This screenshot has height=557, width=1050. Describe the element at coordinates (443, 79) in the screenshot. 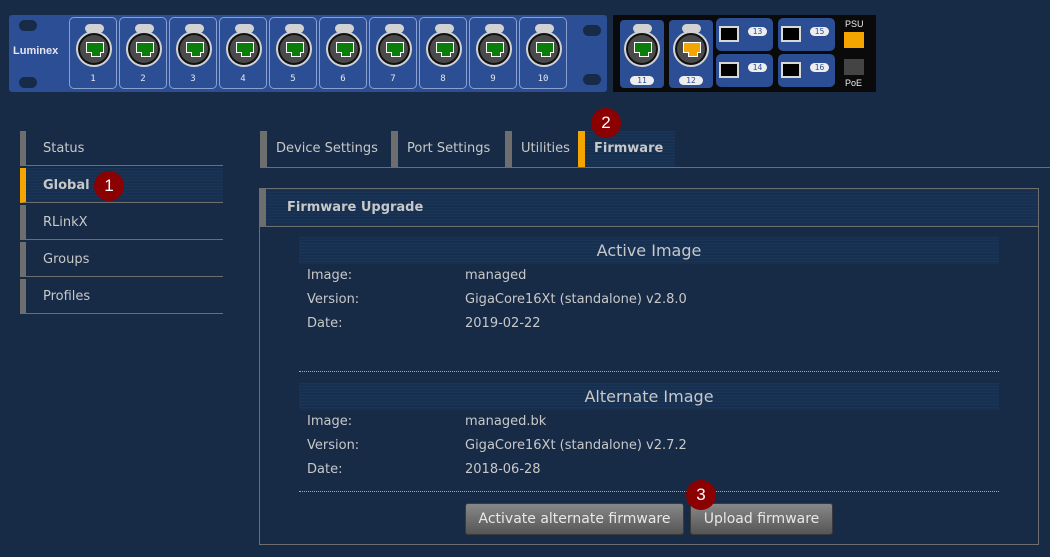

I see `port-number: 8` at that location.